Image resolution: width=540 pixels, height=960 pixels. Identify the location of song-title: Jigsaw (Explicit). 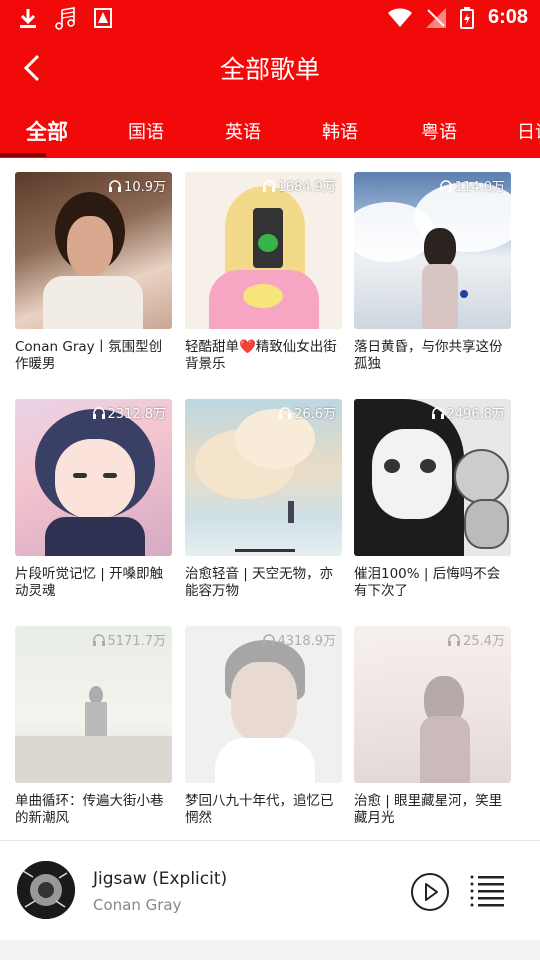
(160, 879).